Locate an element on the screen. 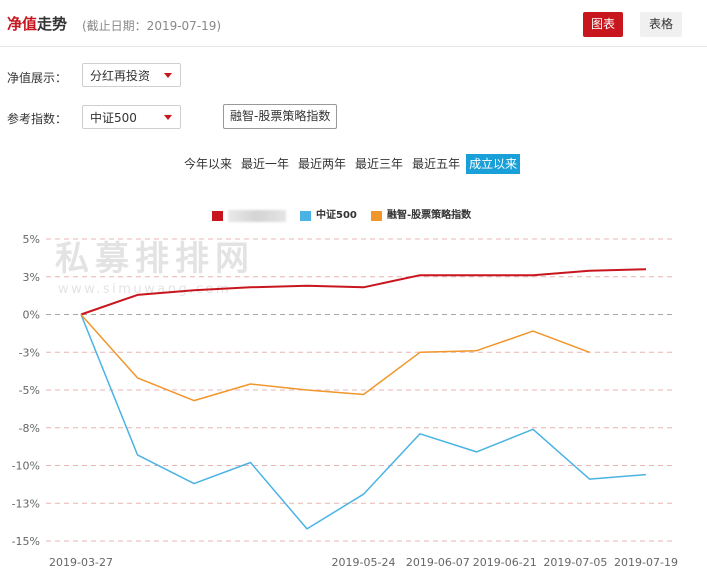  x-tick-label: 2019-03-27 is located at coordinates (81, 562).